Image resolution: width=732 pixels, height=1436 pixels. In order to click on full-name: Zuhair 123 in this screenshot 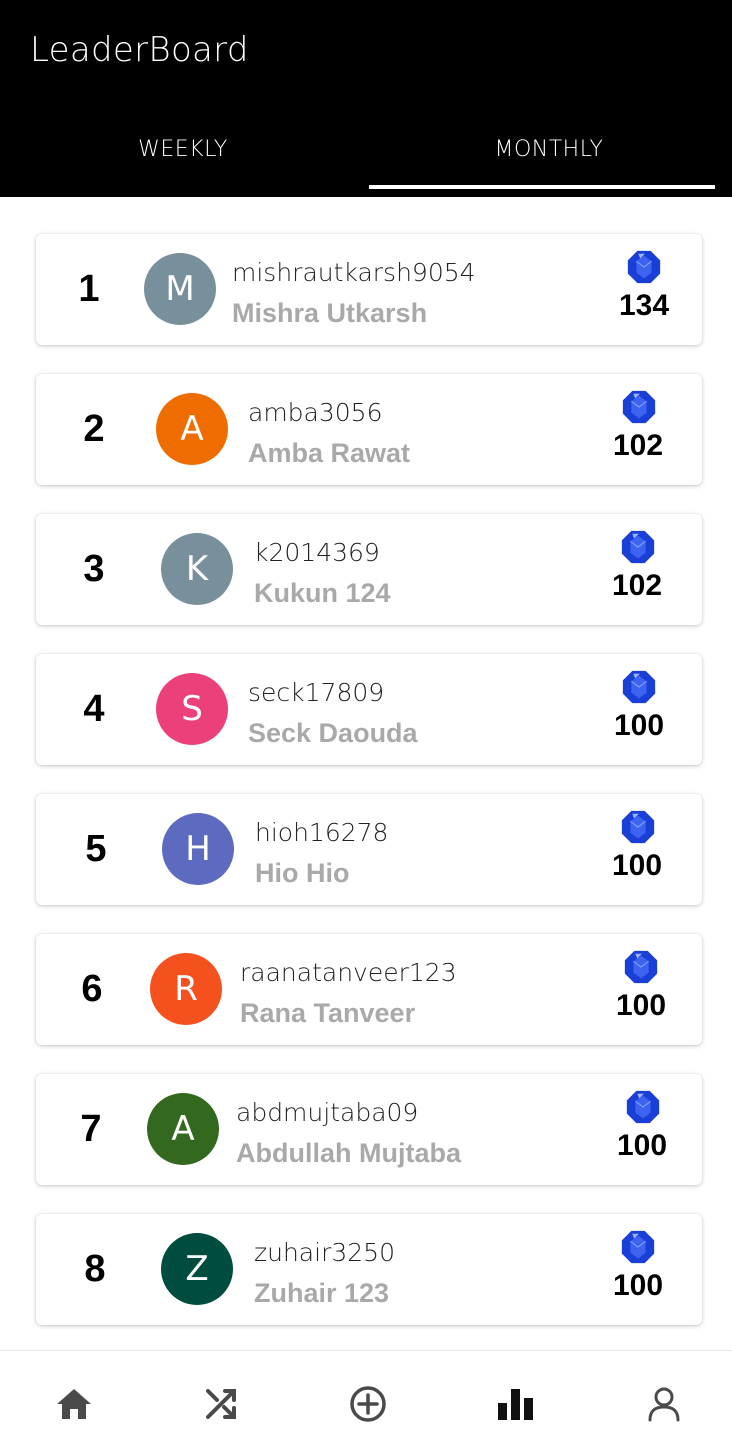, I will do `click(322, 1293)`.